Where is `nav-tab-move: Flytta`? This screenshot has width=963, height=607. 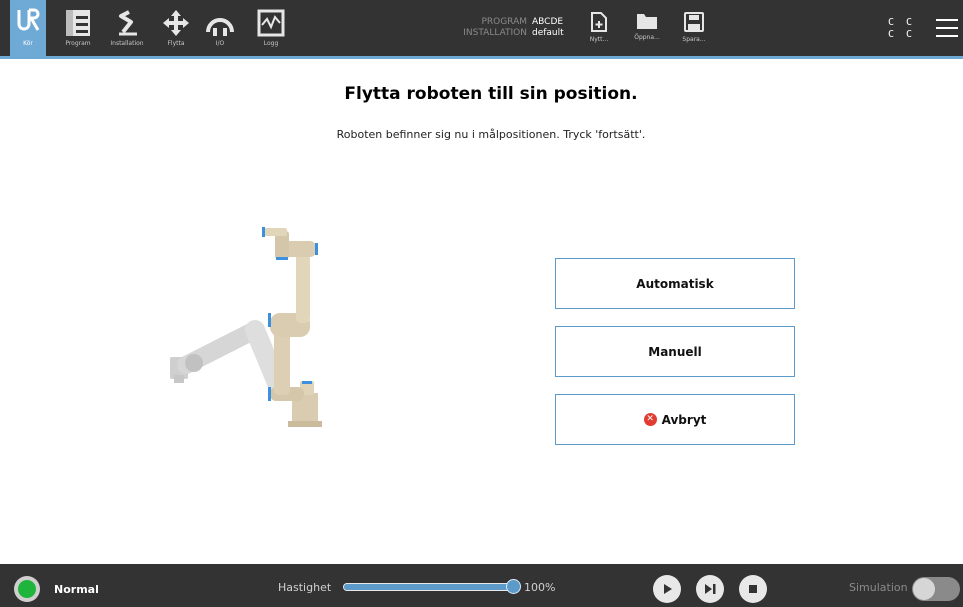 nav-tab-move: Flytta is located at coordinates (176, 28).